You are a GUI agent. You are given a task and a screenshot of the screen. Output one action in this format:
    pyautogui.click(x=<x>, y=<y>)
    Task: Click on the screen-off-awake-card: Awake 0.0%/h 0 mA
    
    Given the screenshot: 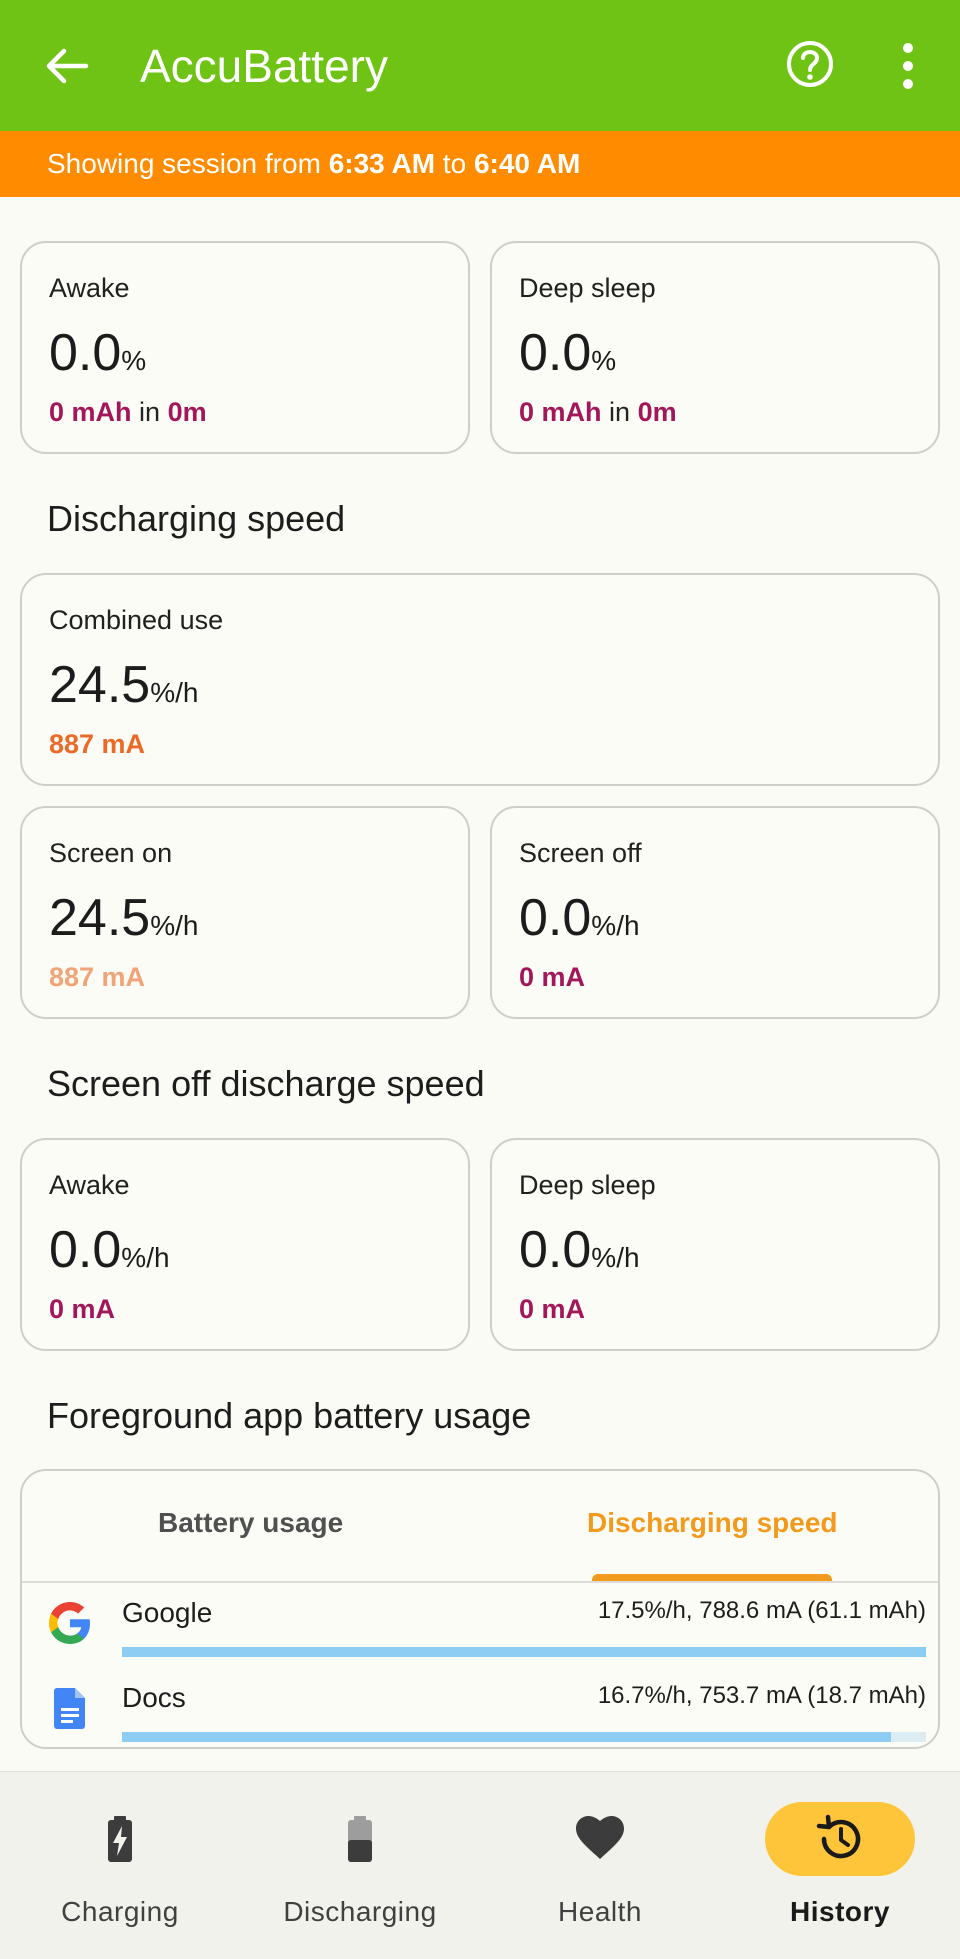 What is the action you would take?
    pyautogui.click(x=245, y=1244)
    